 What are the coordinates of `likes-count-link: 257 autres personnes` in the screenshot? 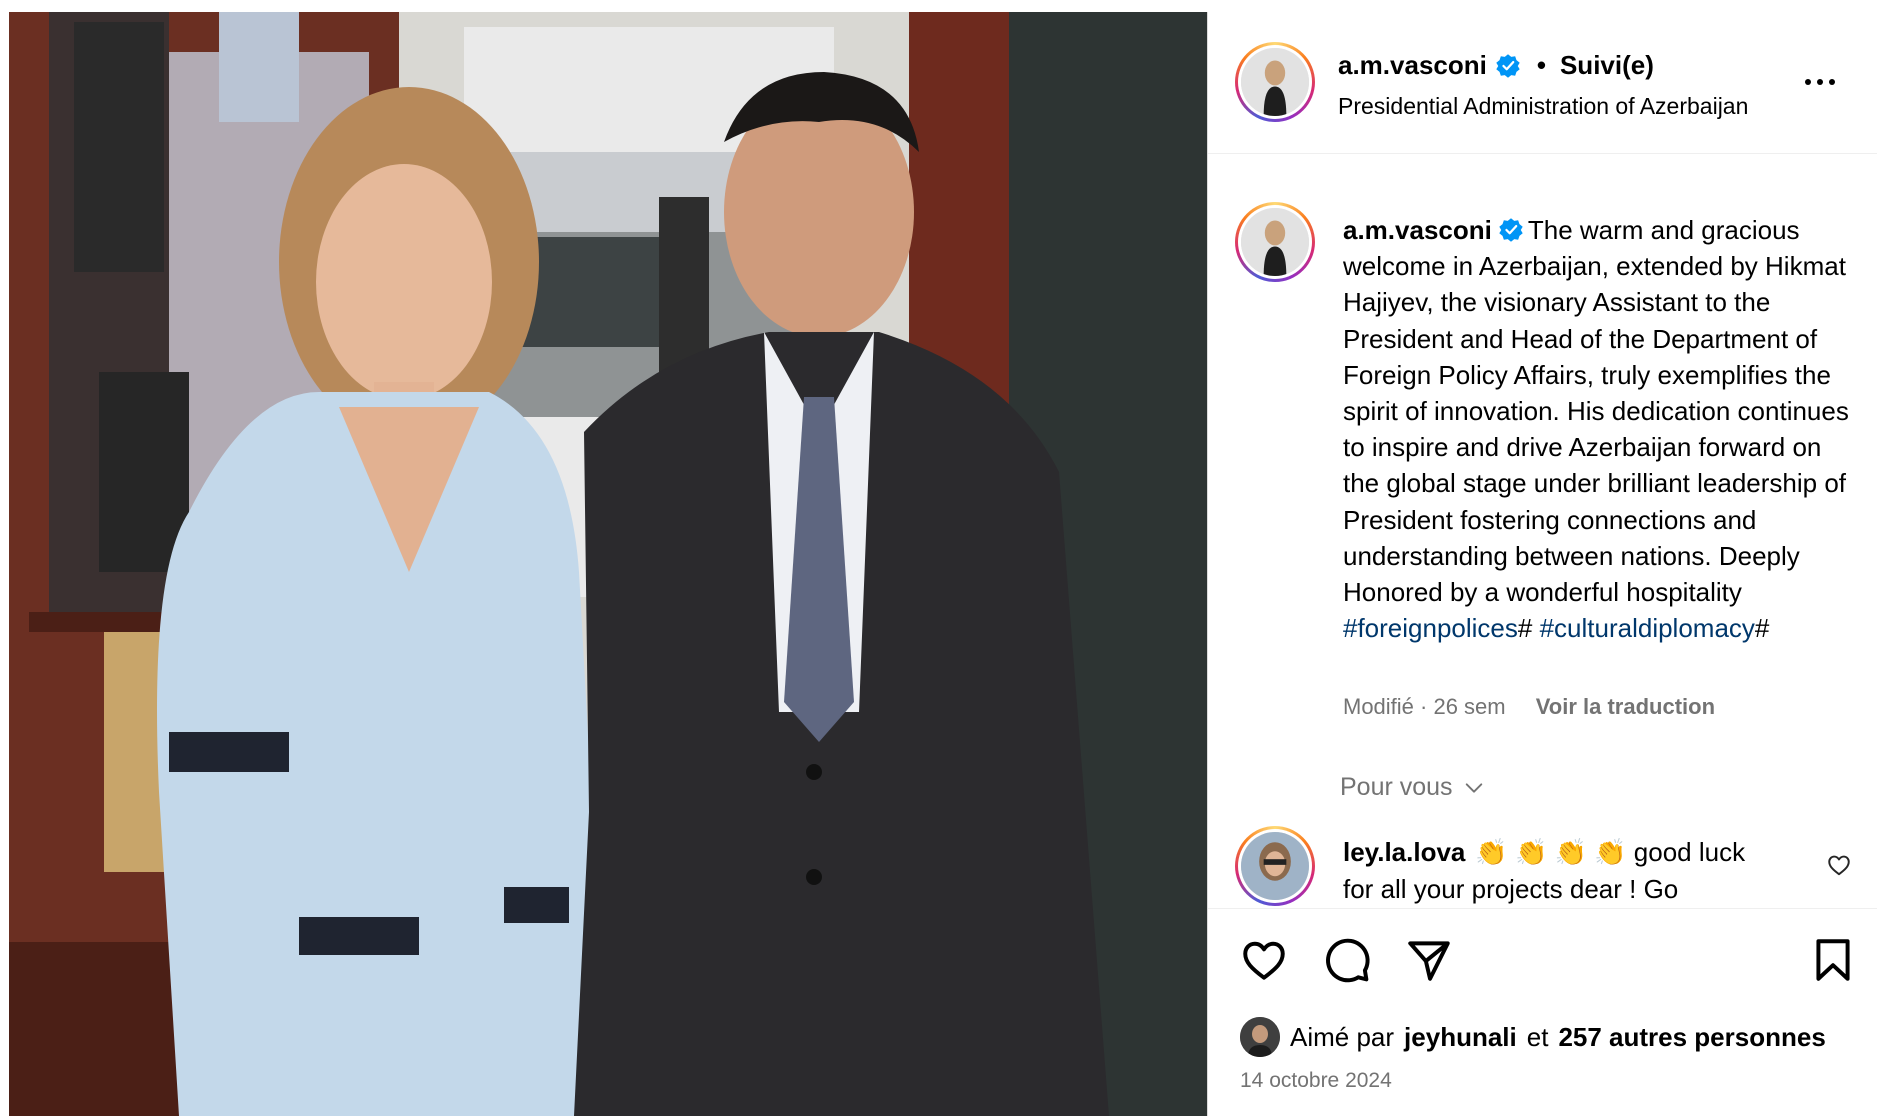 It's located at (1691, 1037).